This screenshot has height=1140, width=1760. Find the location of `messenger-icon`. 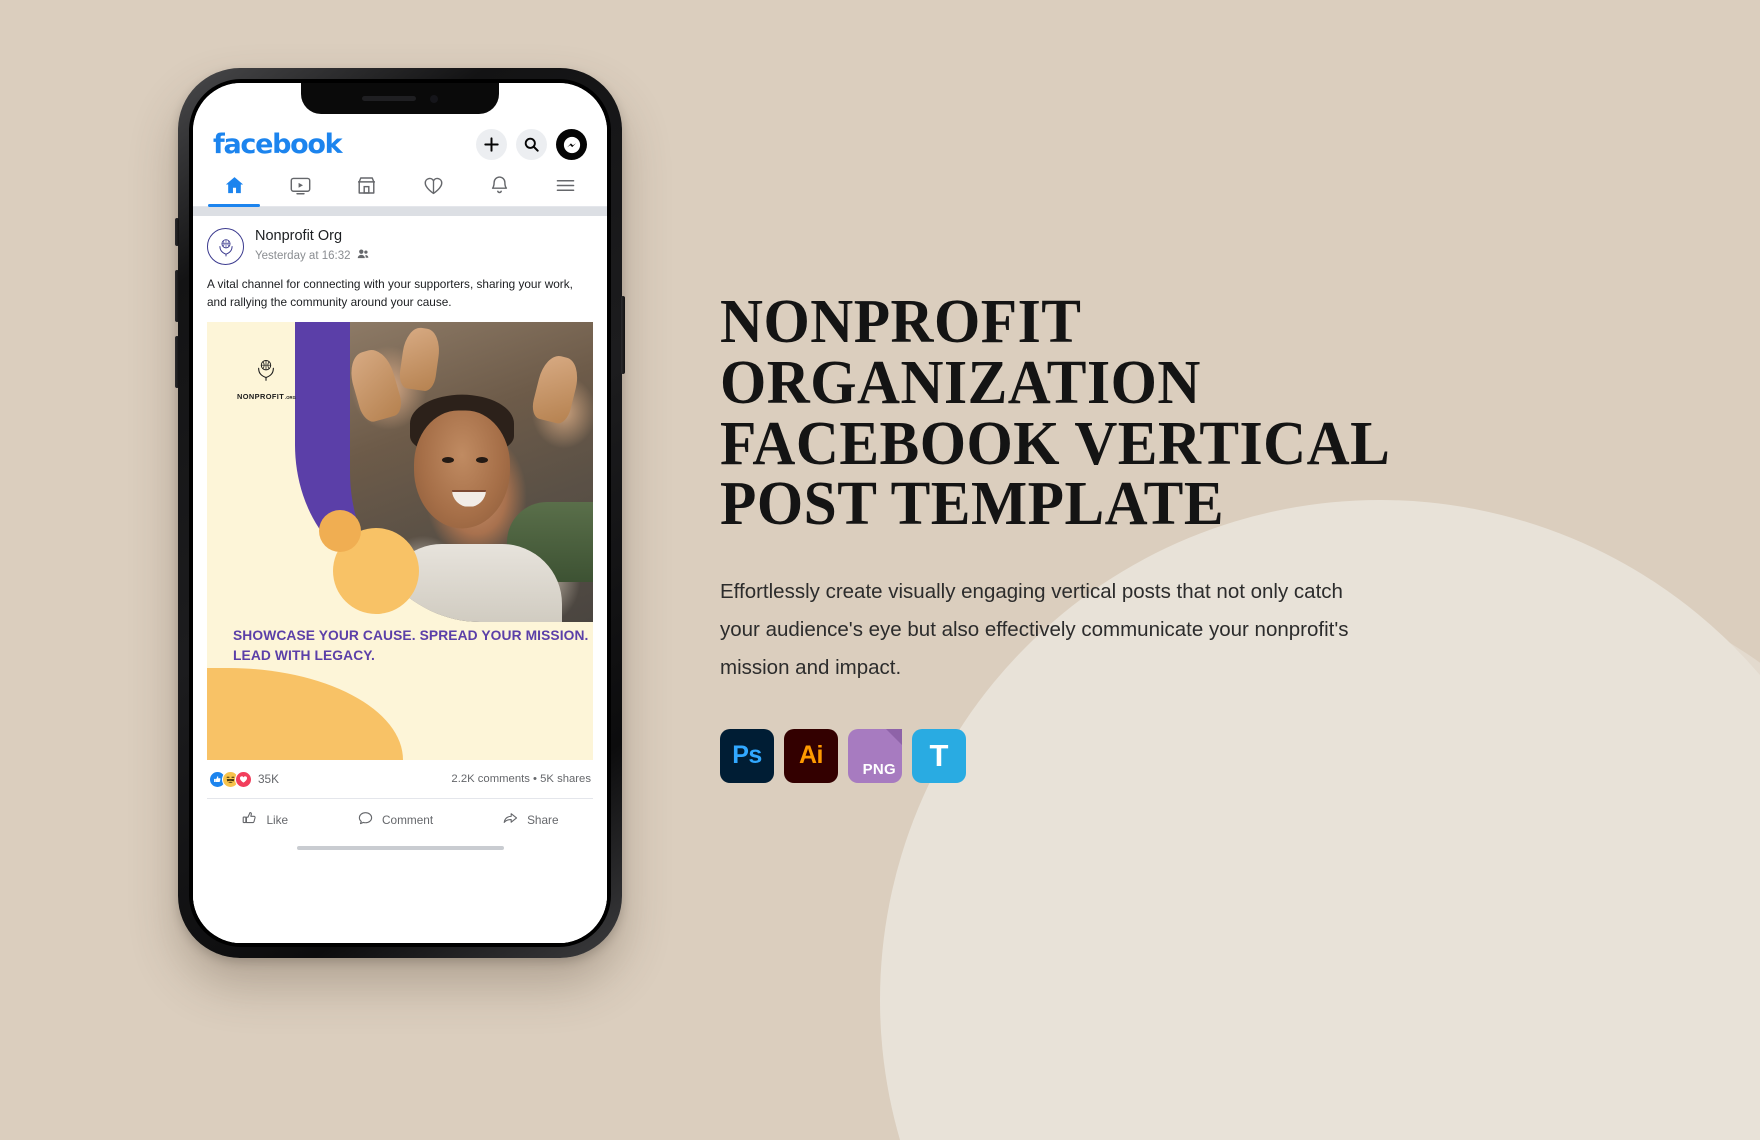

messenger-icon is located at coordinates (571, 144).